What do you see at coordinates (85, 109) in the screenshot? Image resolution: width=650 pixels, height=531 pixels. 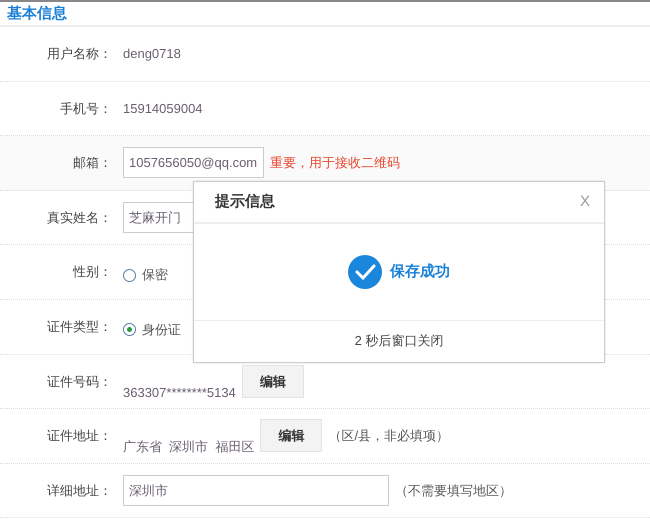 I see `field-label: 手机号：` at bounding box center [85, 109].